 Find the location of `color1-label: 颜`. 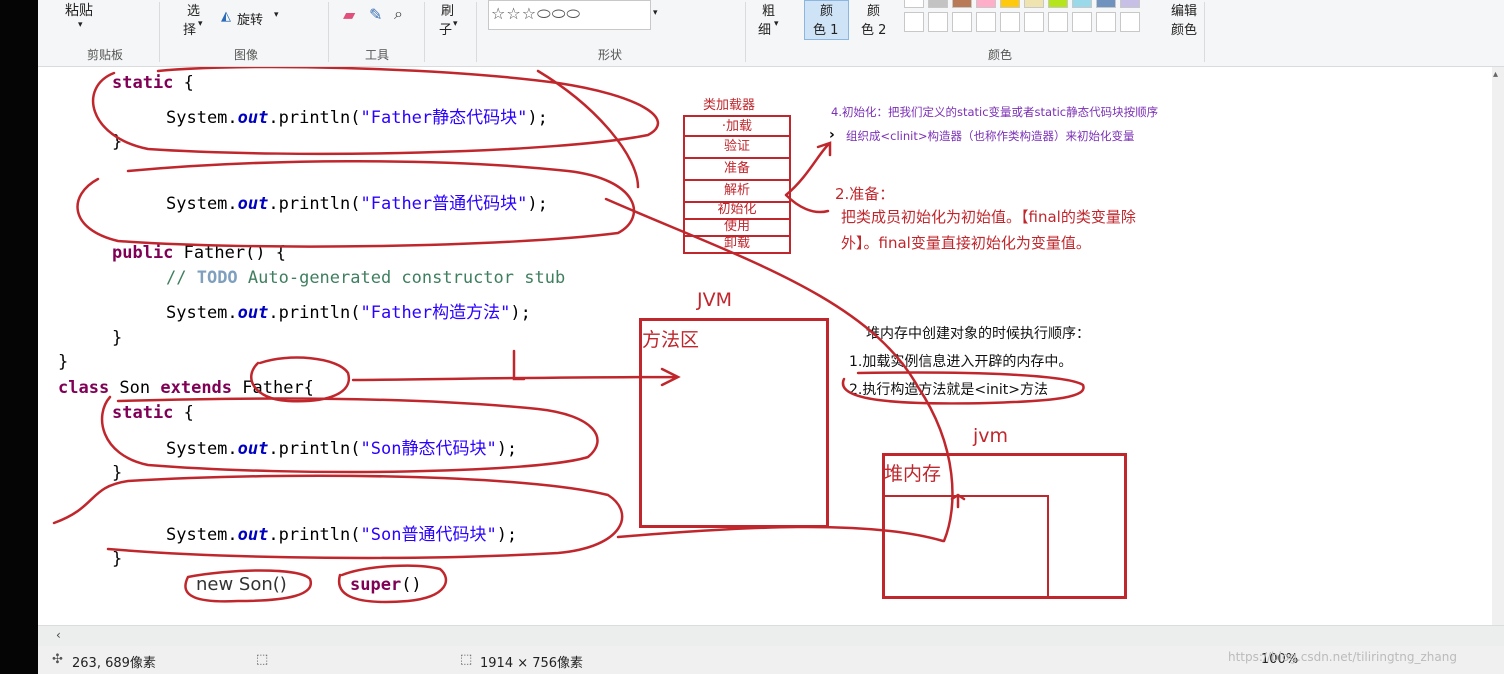

color1-label: 颜 is located at coordinates (826, 9).